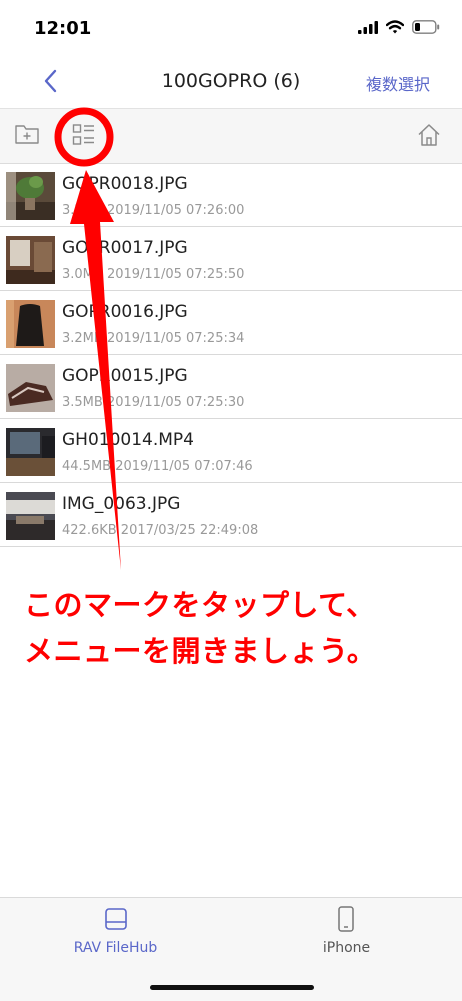  I want to click on file-name: GH010014.MP4, so click(128, 440).